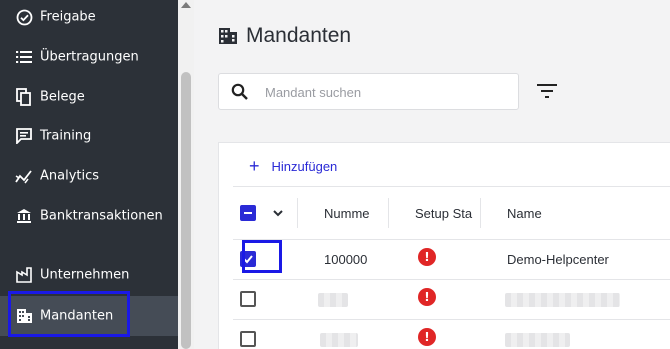 Image resolution: width=670 pixels, height=349 pixels. What do you see at coordinates (446, 213) in the screenshot?
I see `column-header-setup-status: Setup Sta` at bounding box center [446, 213].